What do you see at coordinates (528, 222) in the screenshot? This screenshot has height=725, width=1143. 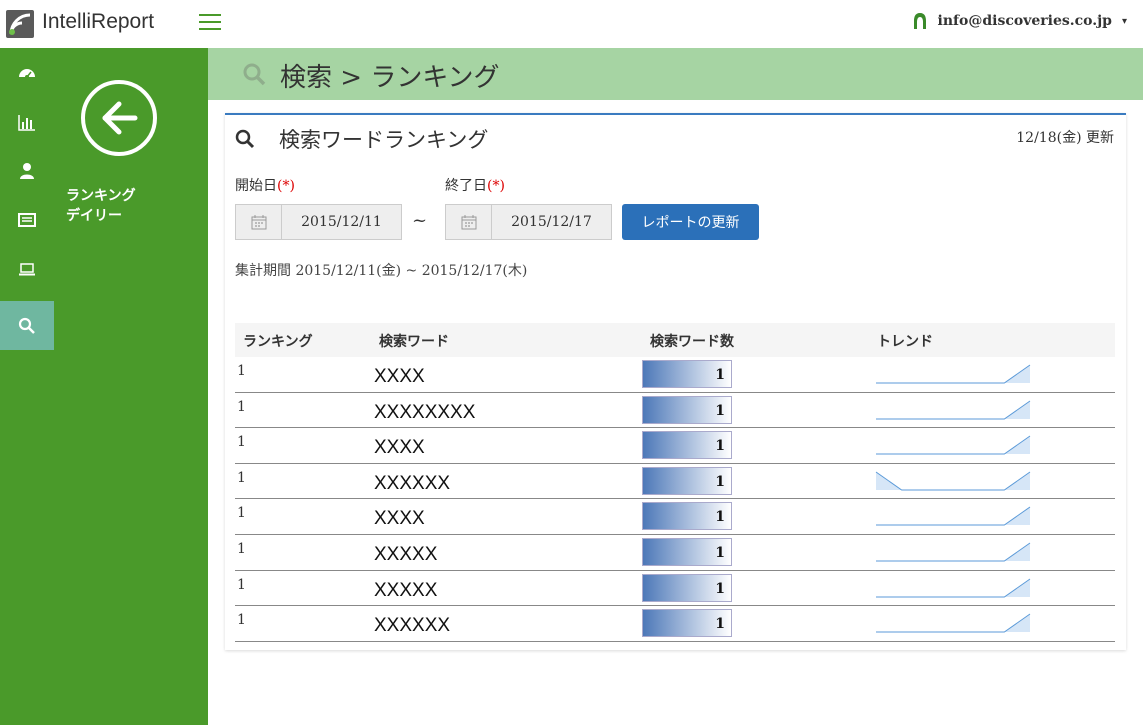 I see `end-date-field: 2015/12/17` at bounding box center [528, 222].